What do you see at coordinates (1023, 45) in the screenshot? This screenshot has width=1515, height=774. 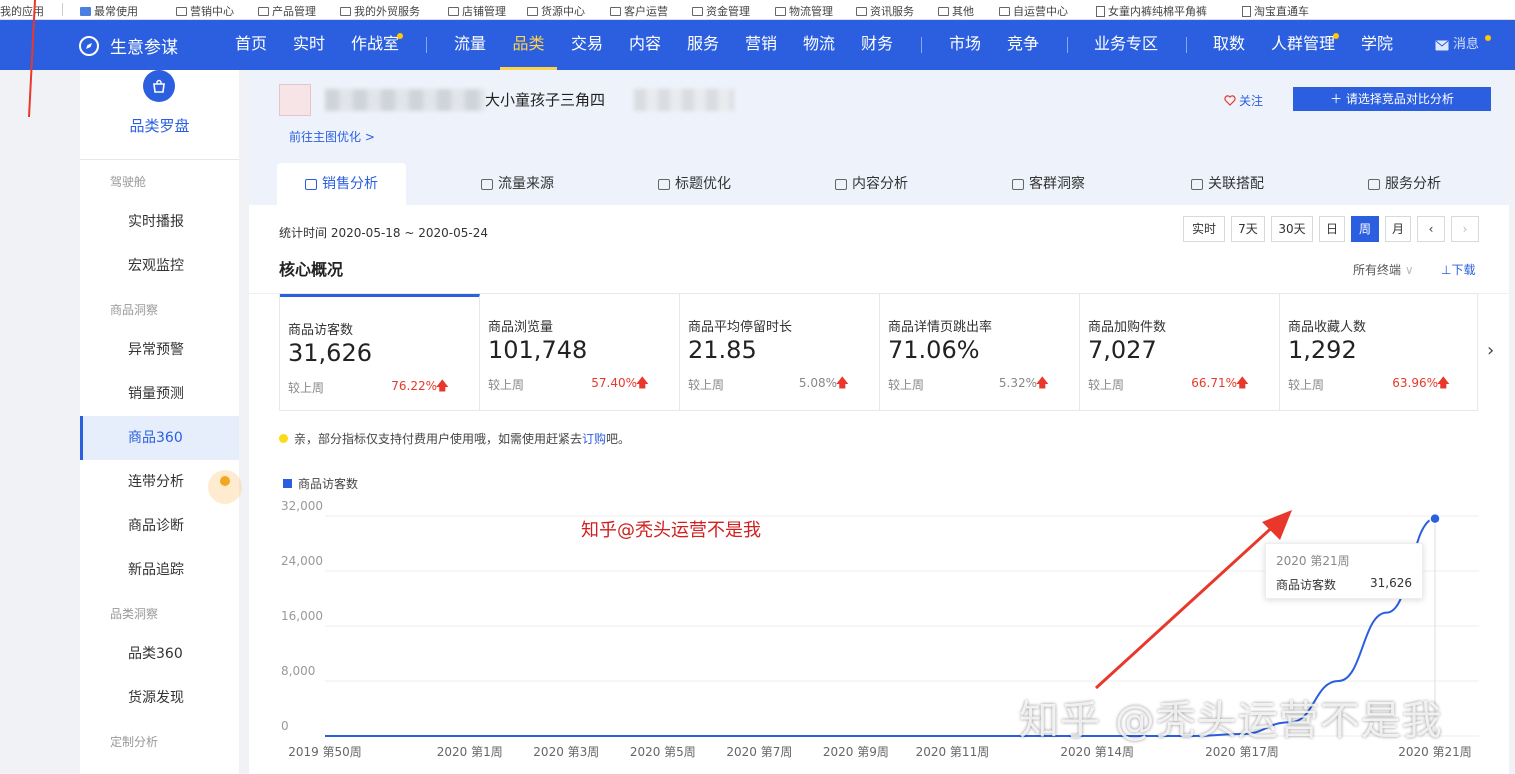 I see `nav-competition: 竞争` at bounding box center [1023, 45].